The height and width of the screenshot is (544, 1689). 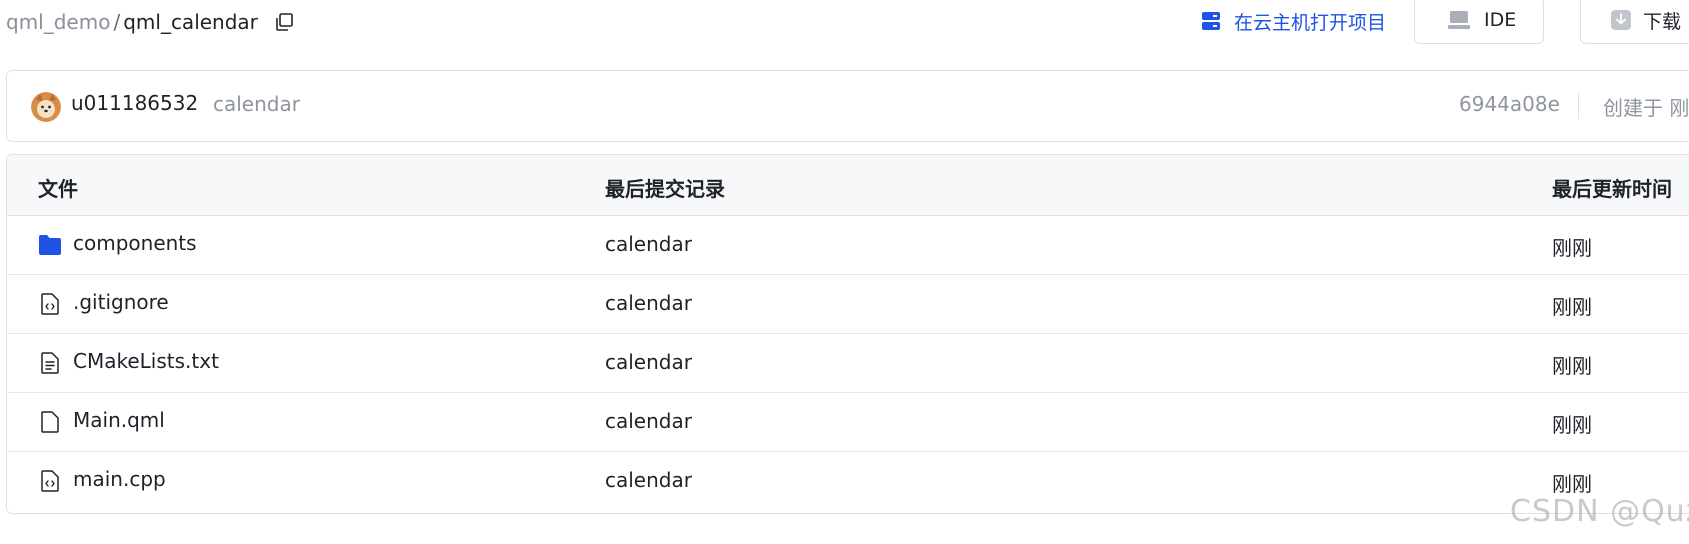 I want to click on laptop-icon, so click(x=1459, y=20).